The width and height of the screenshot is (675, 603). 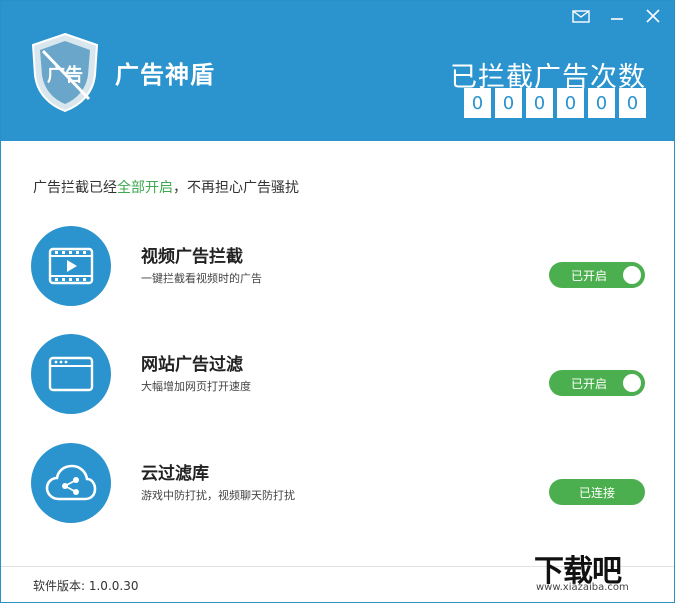 I want to click on feature-cloud-filter-library: 云过滤库 游戏中防打扰，视频聊天防打扰 已连接, so click(x=341, y=483).